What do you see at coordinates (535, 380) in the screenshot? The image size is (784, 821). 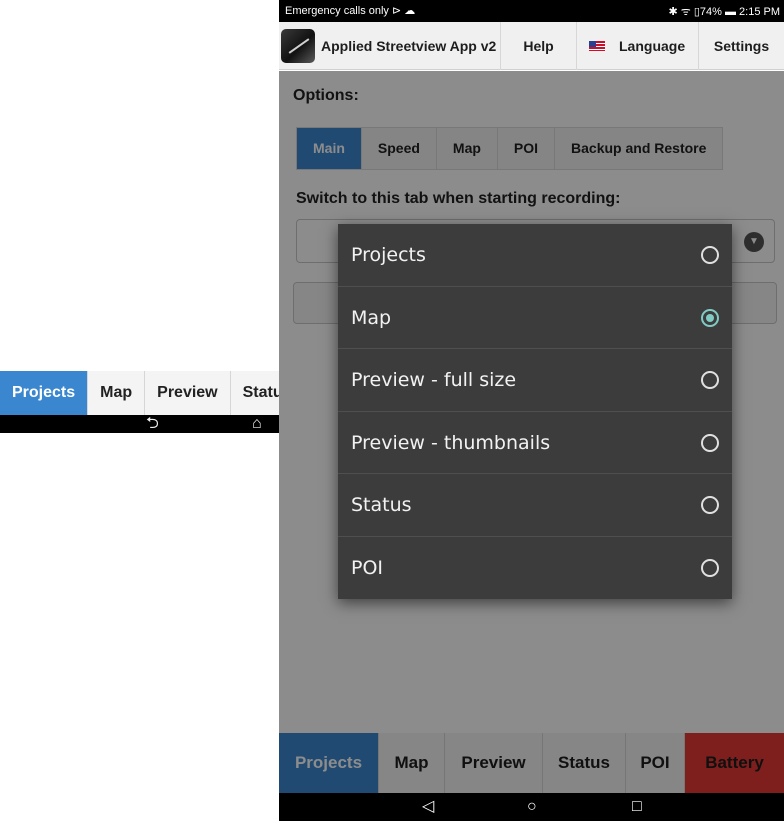 I see `dialog-option-preview-full: Preview - full size` at bounding box center [535, 380].